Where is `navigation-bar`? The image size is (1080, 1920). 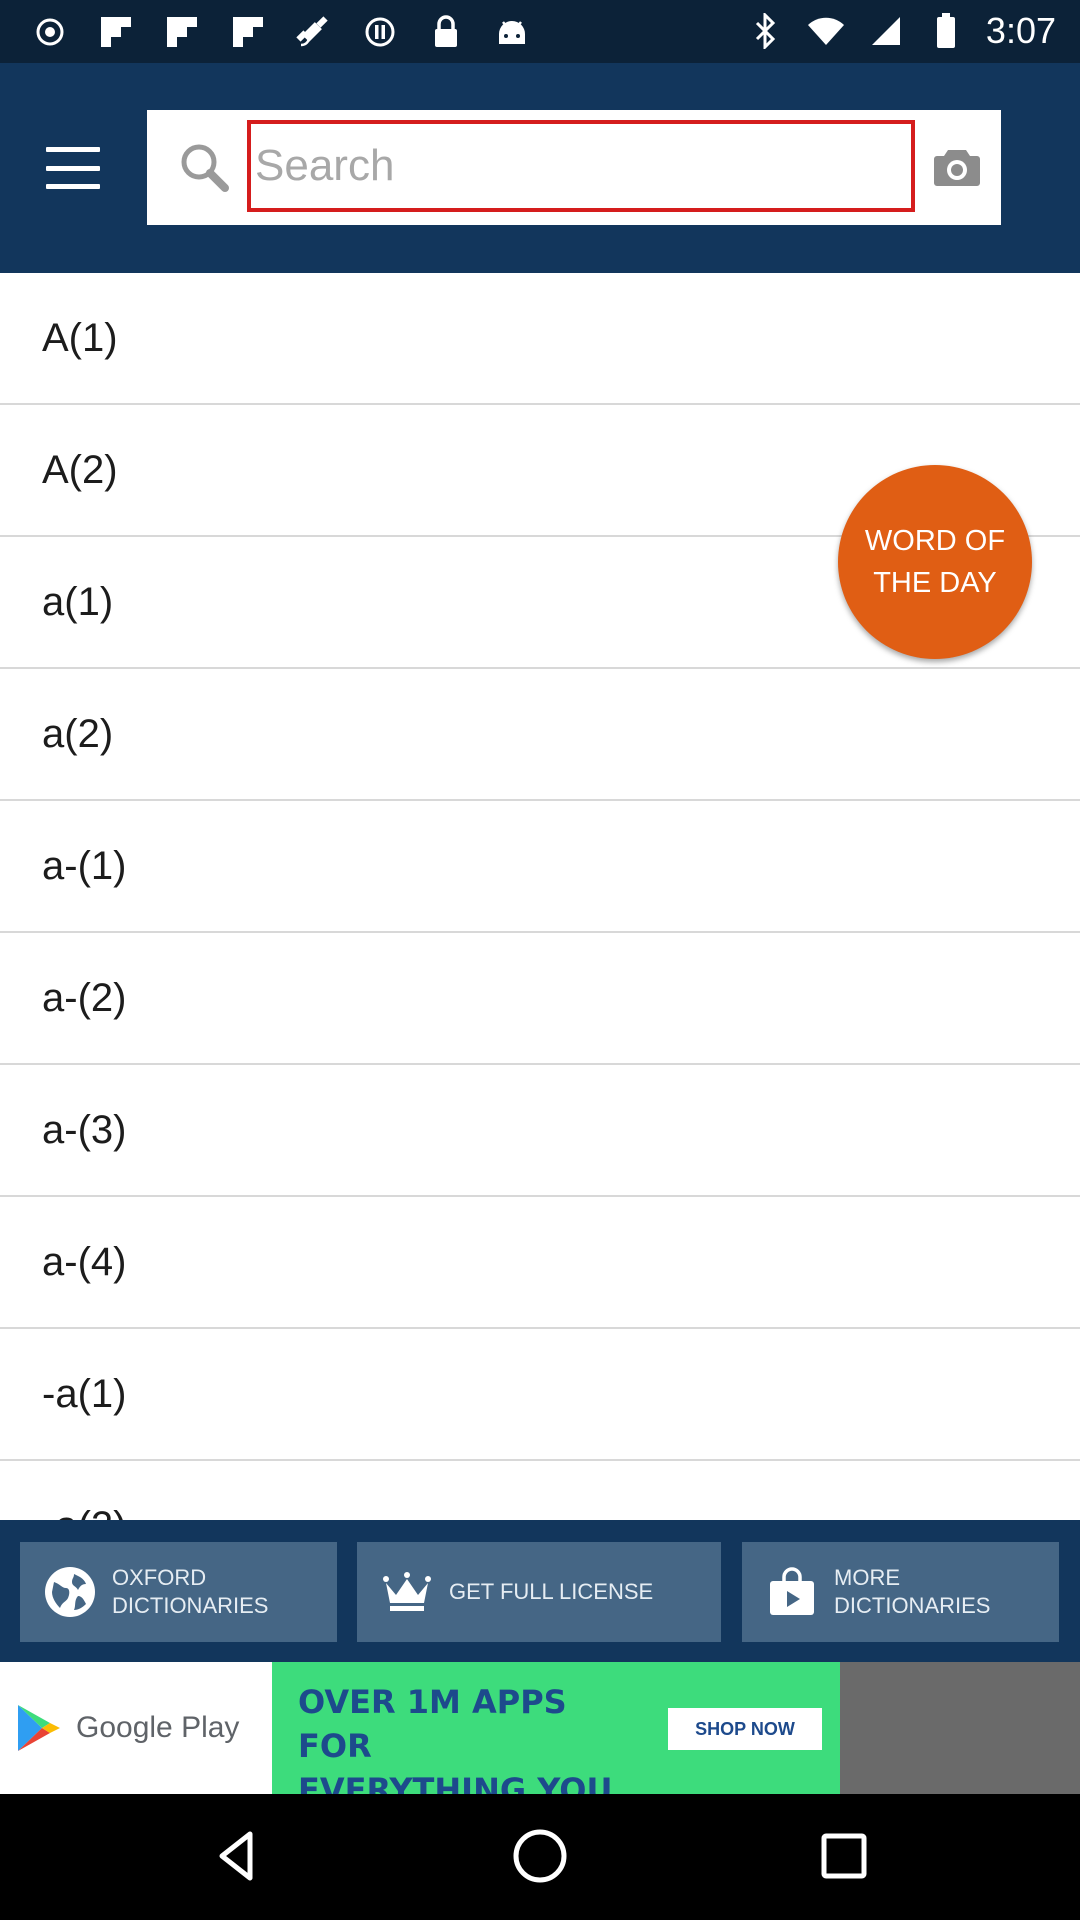
navigation-bar is located at coordinates (540, 1857).